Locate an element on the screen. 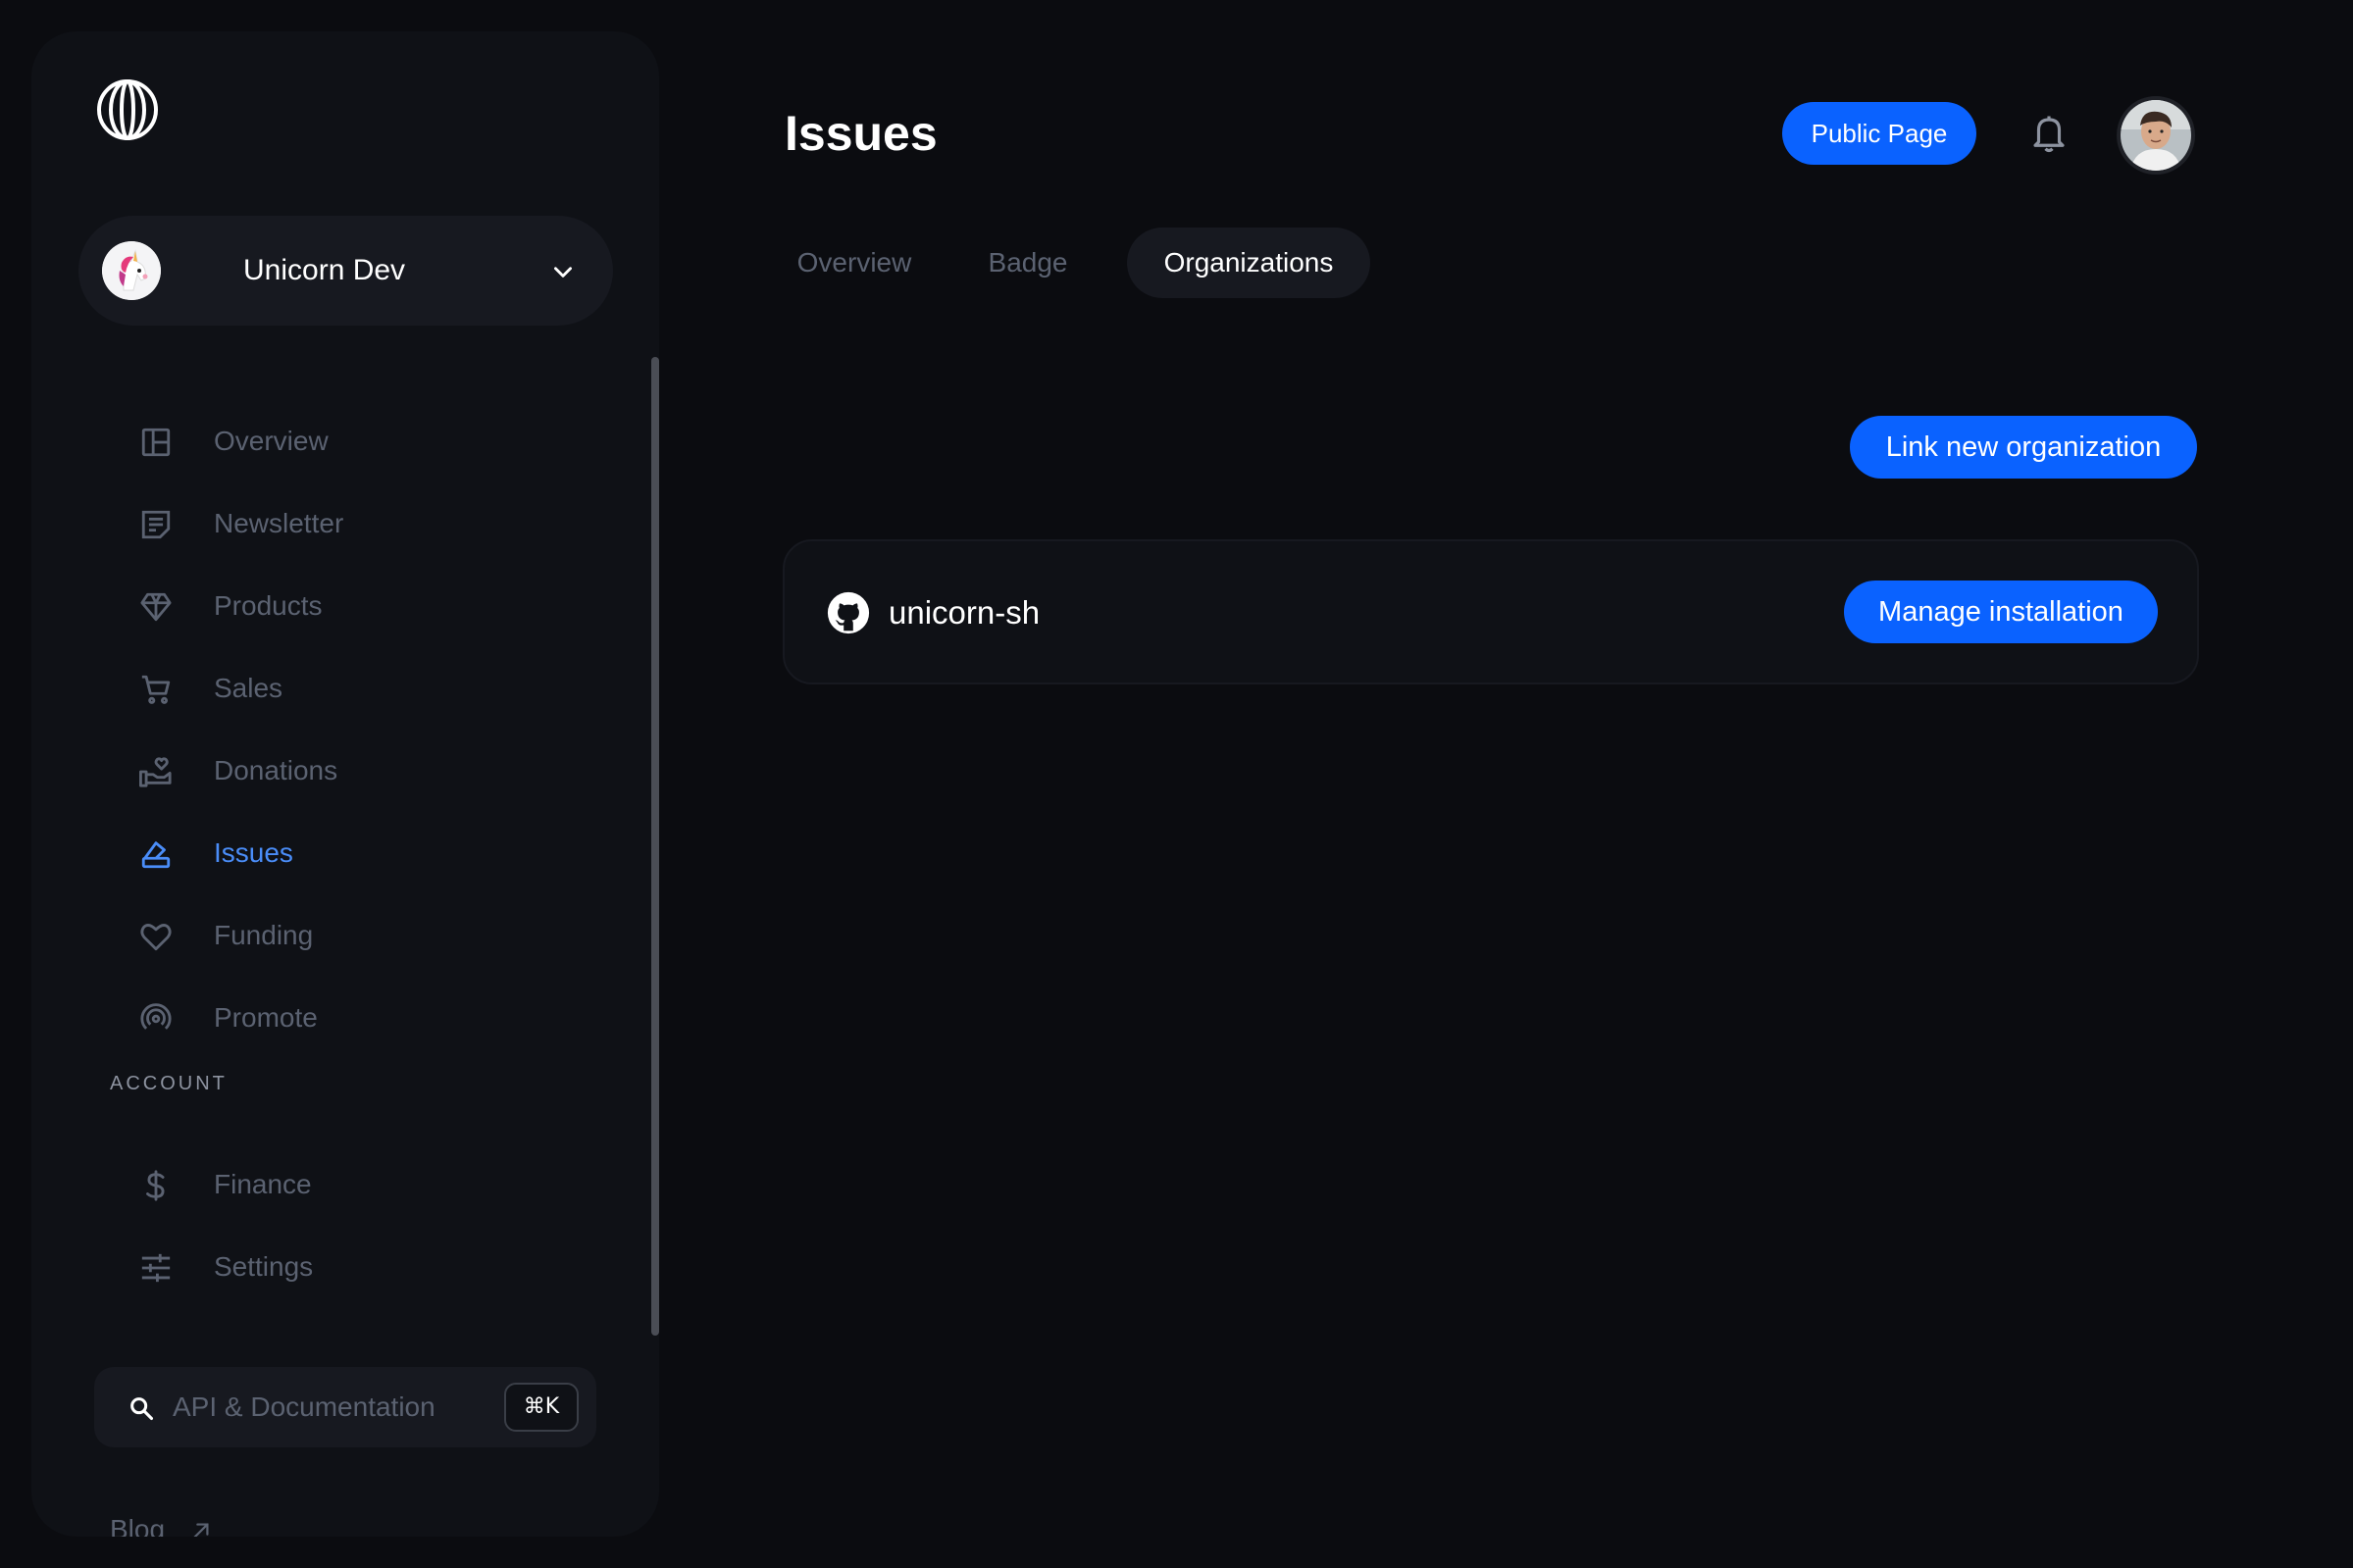  public-page-button: Public Page is located at coordinates (1879, 133).